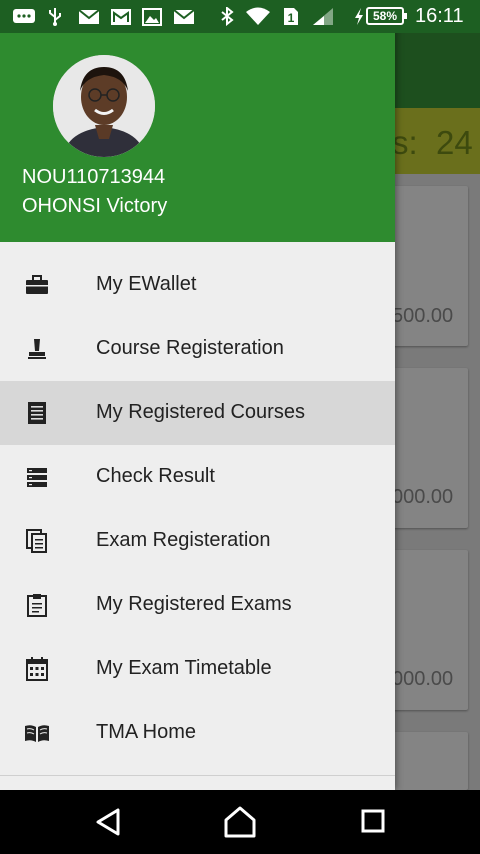 This screenshot has height=854, width=480. I want to click on signal-icon, so click(323, 16).